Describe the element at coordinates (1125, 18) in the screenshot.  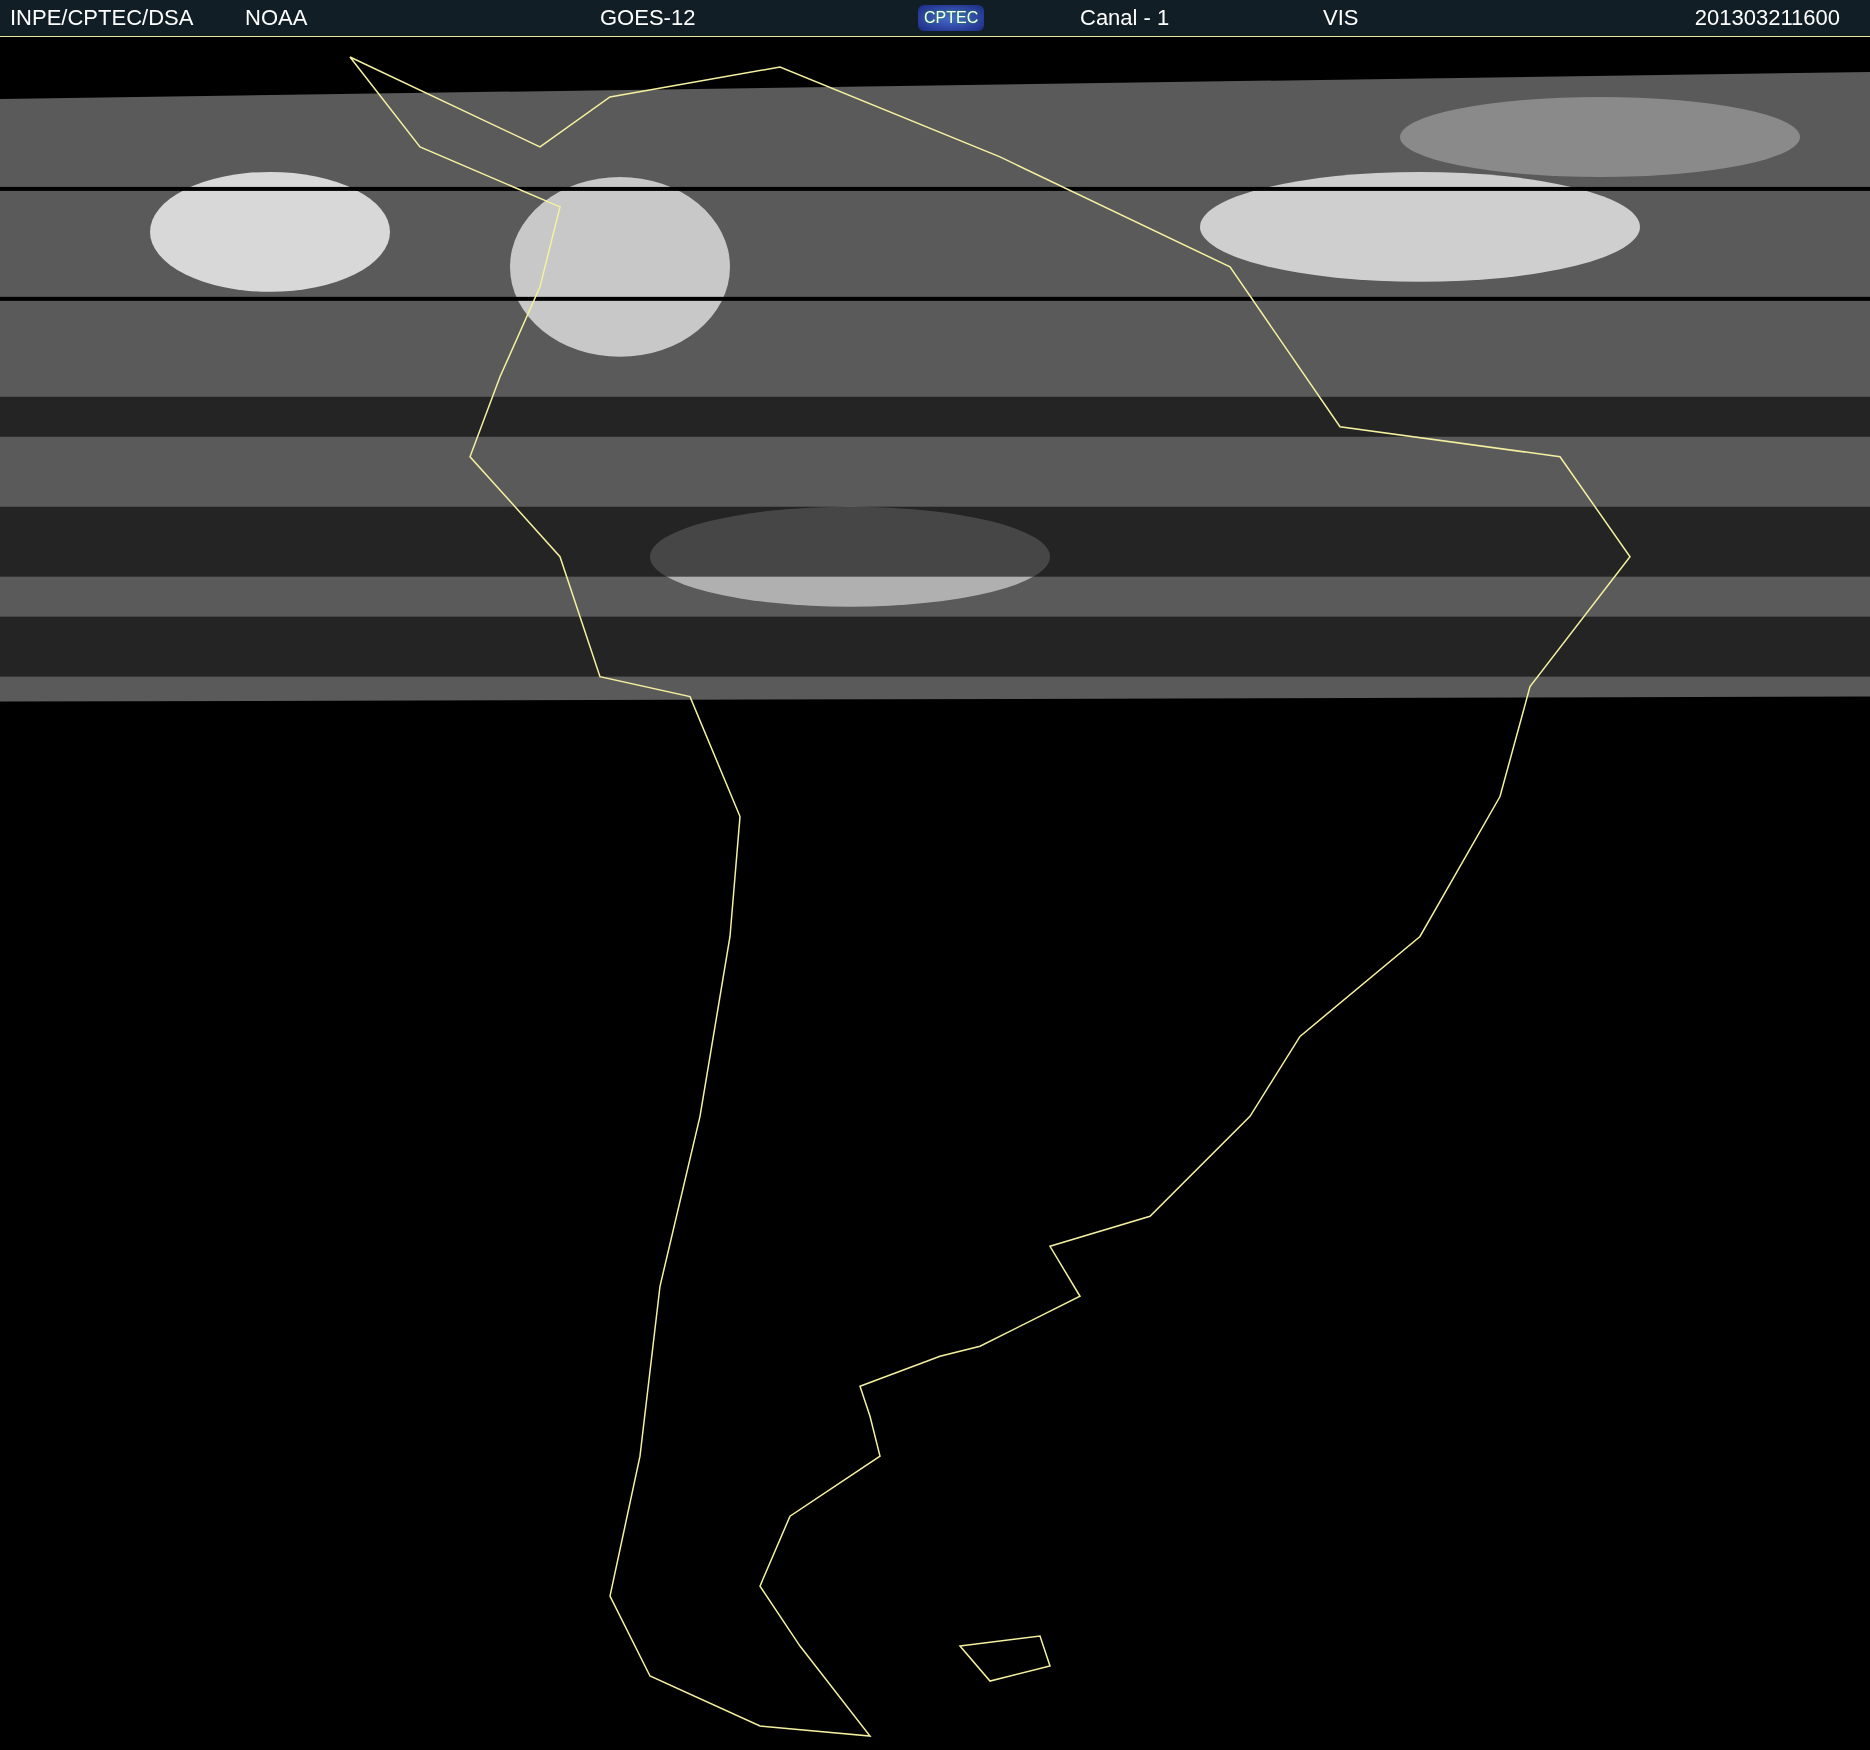
I see `channel-label: Canal - 1` at that location.